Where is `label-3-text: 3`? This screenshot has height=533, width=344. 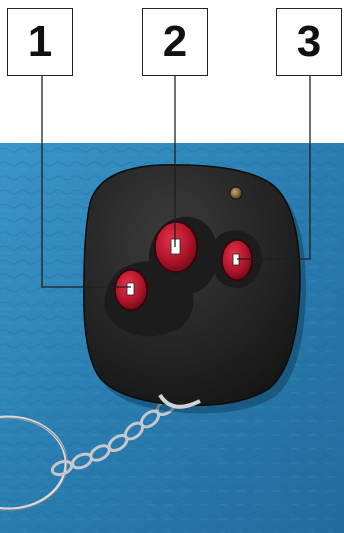 label-3-text: 3 is located at coordinates (309, 41).